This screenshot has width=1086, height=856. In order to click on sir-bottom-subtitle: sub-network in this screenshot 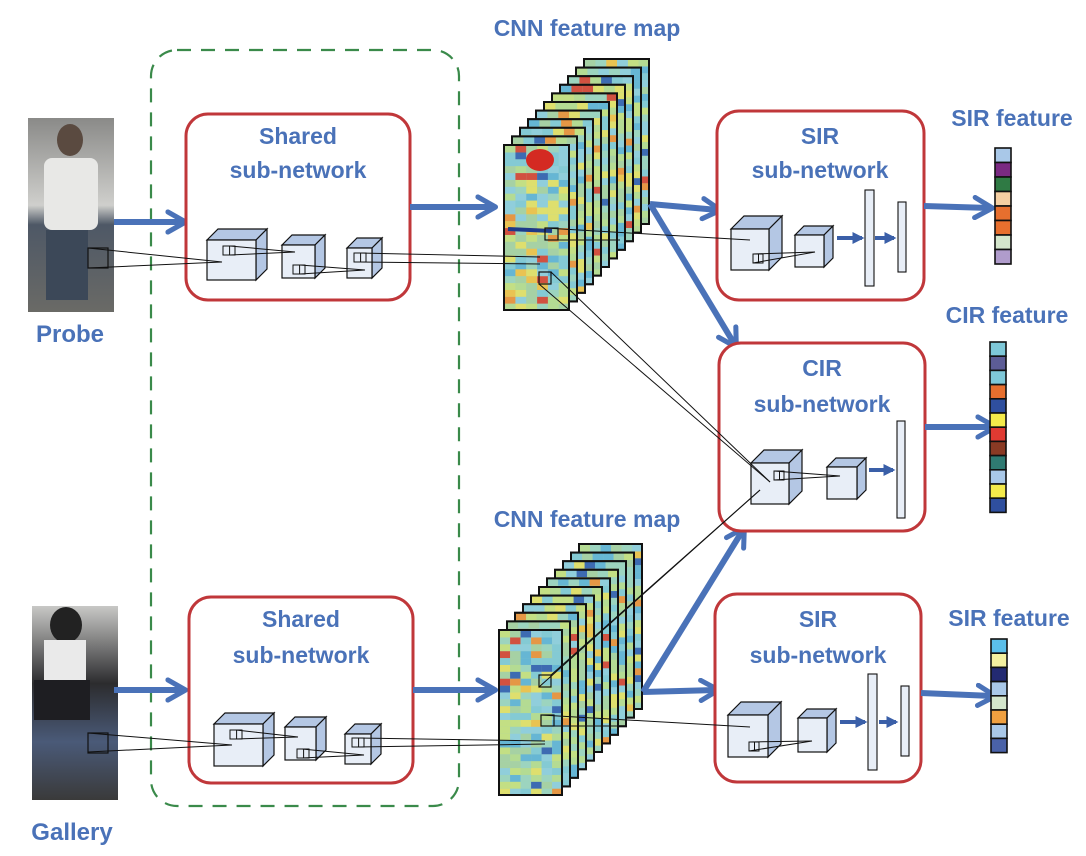, I will do `click(818, 655)`.